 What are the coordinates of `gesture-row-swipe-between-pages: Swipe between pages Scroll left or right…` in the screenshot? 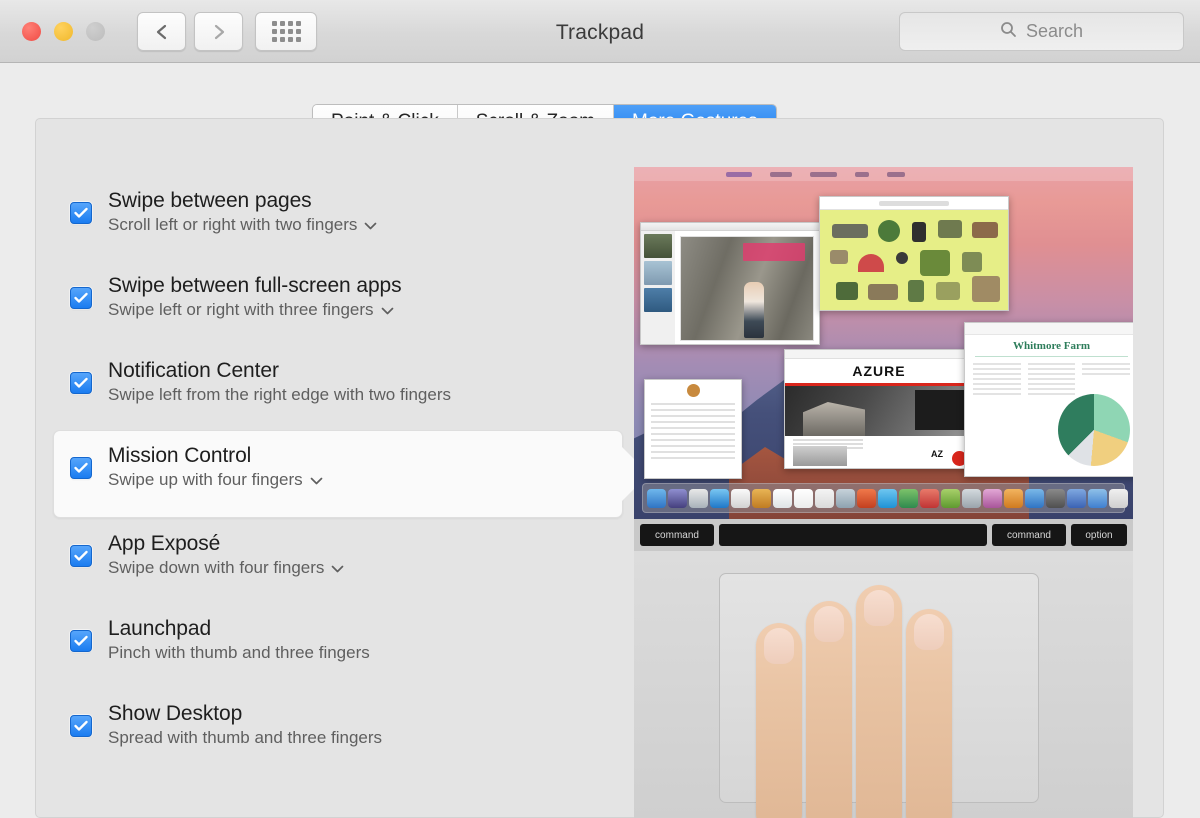 It's located at (338, 217).